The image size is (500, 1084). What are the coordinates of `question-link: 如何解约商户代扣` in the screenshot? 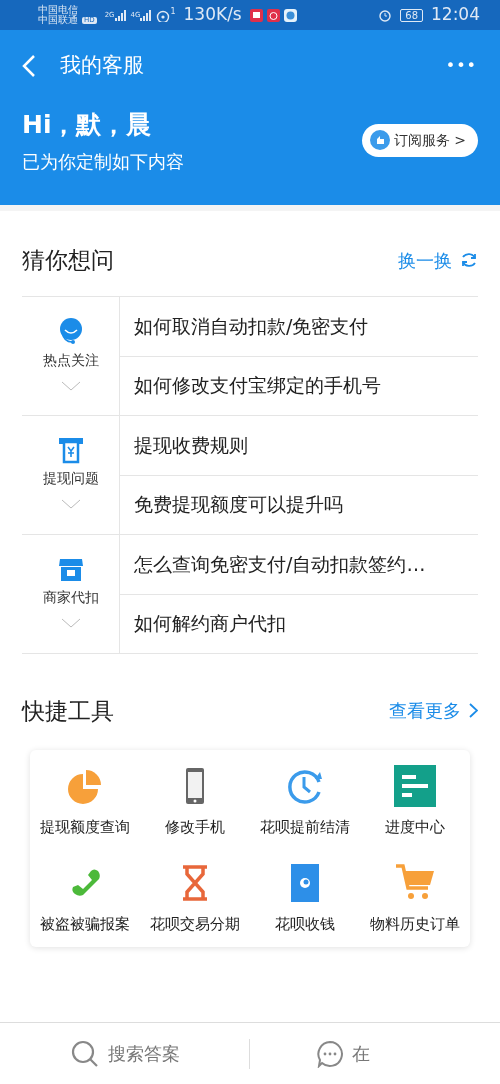 It's located at (299, 623).